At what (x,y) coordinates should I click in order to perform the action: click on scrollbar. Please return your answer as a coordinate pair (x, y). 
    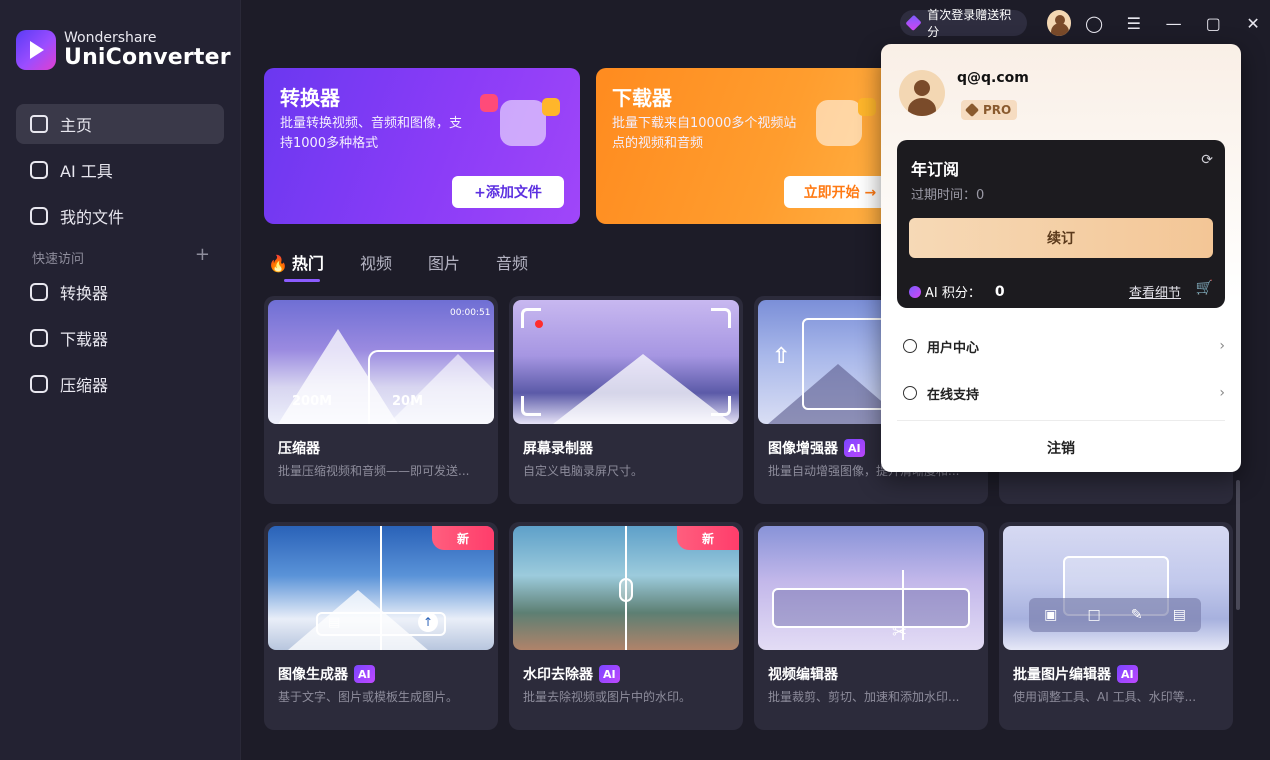
    Looking at the image, I should click on (1238, 545).